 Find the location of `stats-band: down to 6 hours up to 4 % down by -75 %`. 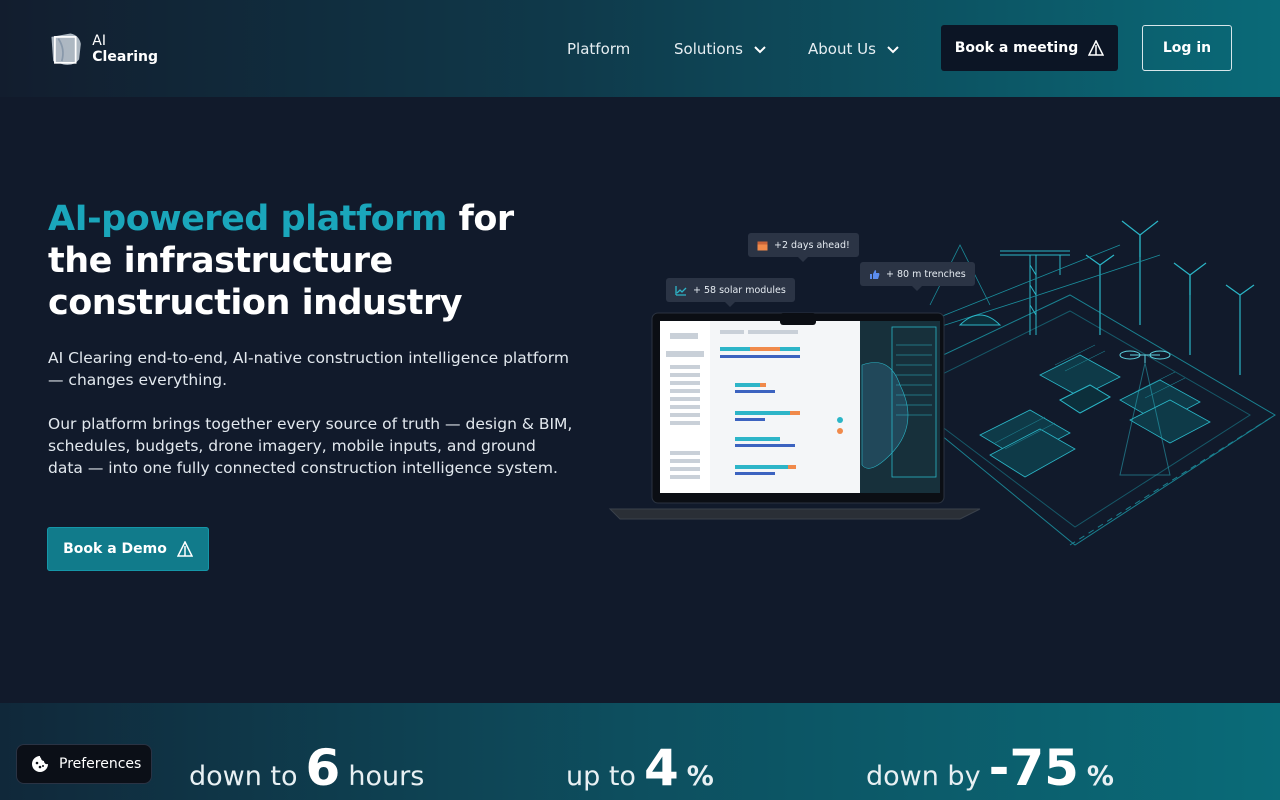

stats-band: down to 6 hours up to 4 % down by -75 % is located at coordinates (640, 751).